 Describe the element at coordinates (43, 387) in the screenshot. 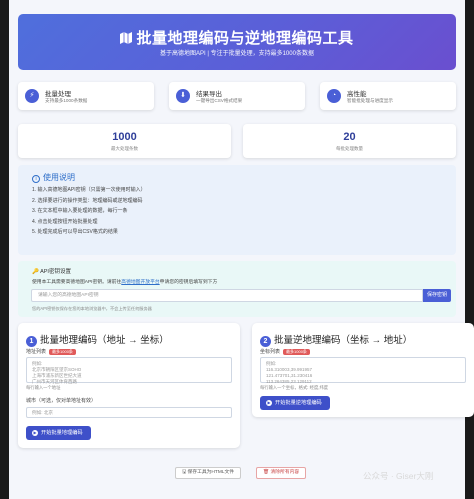

I see `address-hint: 每行输入一个地址` at that location.